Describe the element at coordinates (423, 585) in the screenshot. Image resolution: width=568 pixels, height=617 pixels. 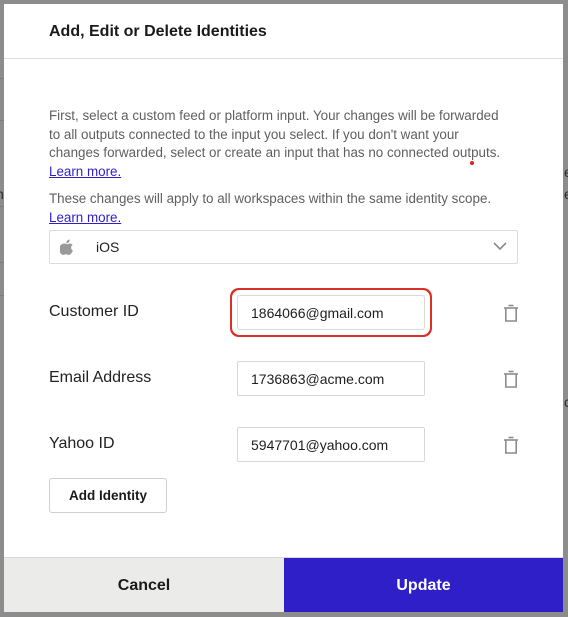
I see `update-button: Update` at that location.